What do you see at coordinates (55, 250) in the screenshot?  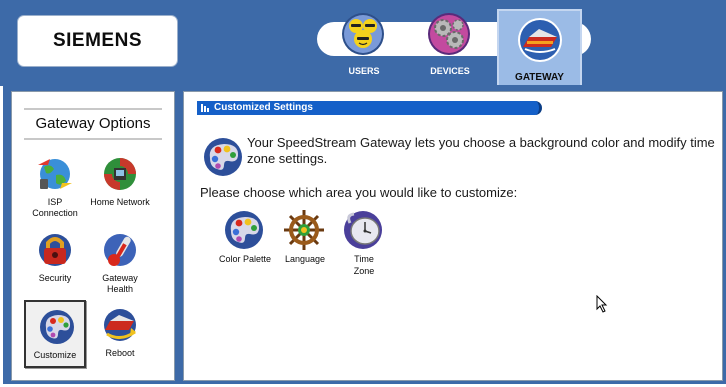 I see `lock-icon` at bounding box center [55, 250].